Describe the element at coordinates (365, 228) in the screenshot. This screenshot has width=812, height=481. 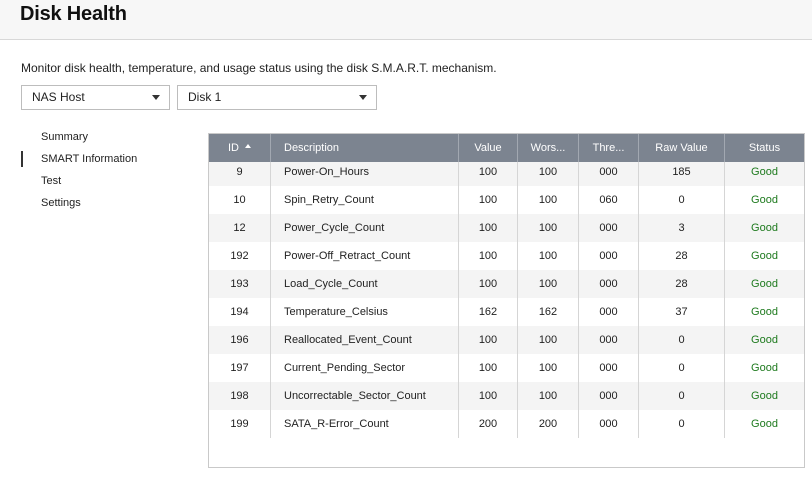
I see `cell-description: Power_Cycle_Count` at that location.